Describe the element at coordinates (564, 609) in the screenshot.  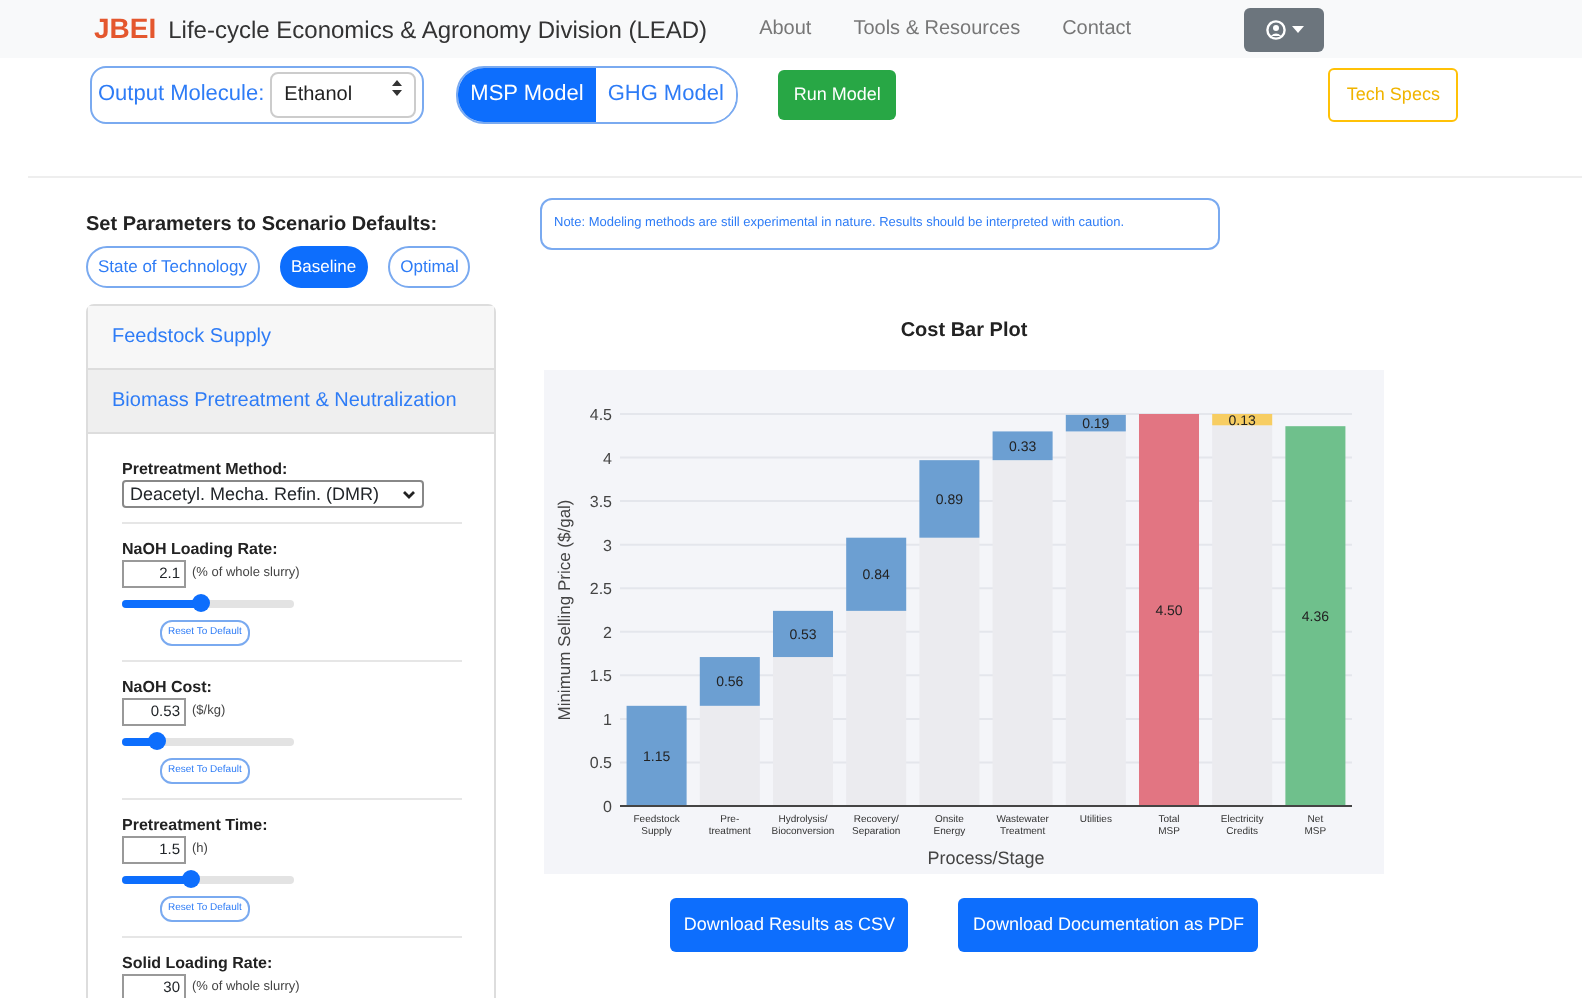
I see `y-axis-title: Minimum Selling Price ($/gal)` at that location.